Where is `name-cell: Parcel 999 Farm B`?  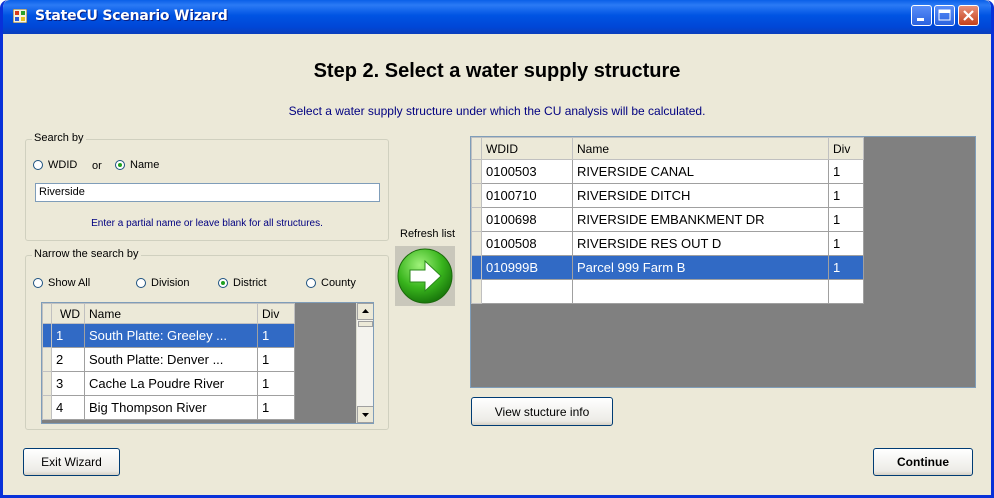 name-cell: Parcel 999 Farm B is located at coordinates (700, 267).